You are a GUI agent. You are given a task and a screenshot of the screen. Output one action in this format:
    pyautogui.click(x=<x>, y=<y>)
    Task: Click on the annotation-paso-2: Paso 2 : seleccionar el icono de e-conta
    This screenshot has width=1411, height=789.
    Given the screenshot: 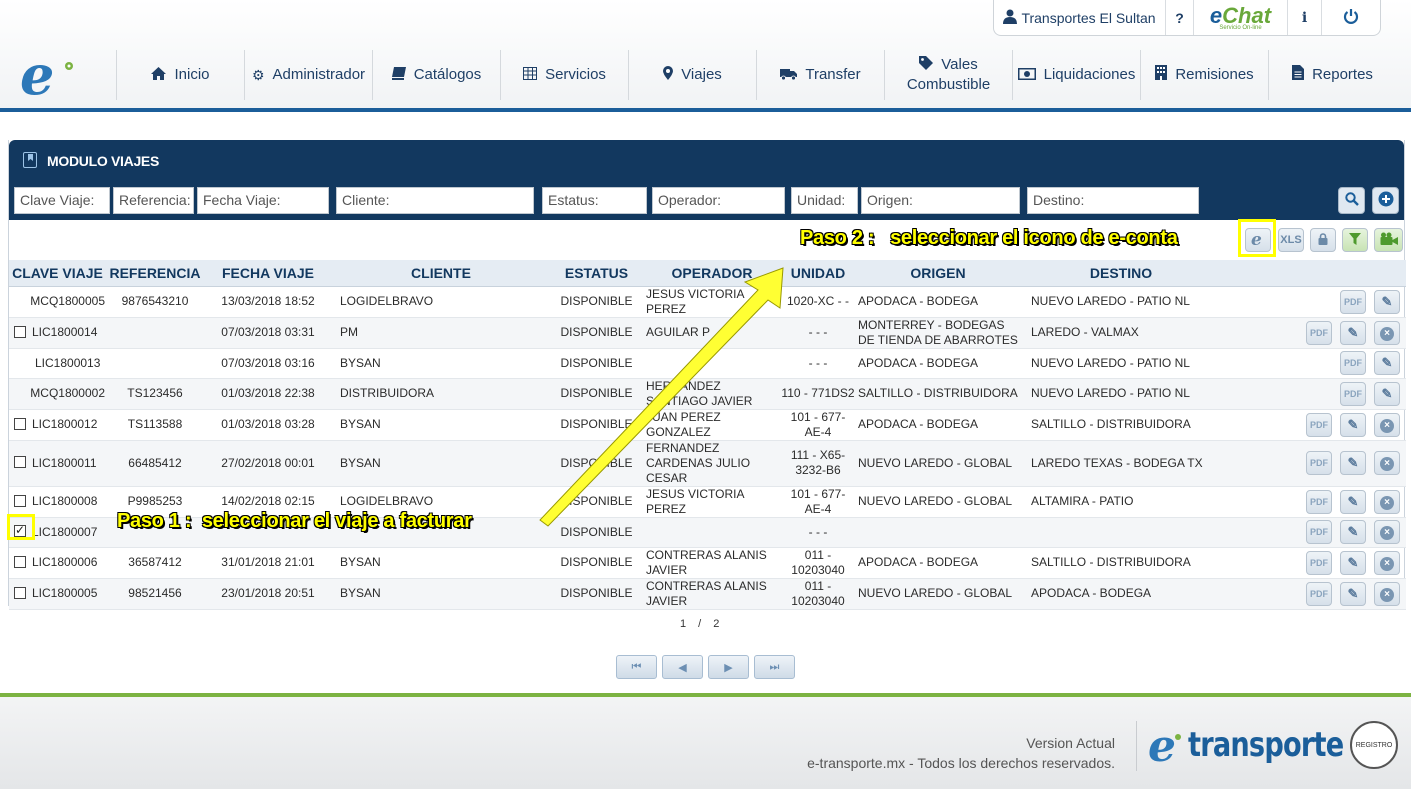 What is the action you would take?
    pyautogui.click(x=989, y=238)
    